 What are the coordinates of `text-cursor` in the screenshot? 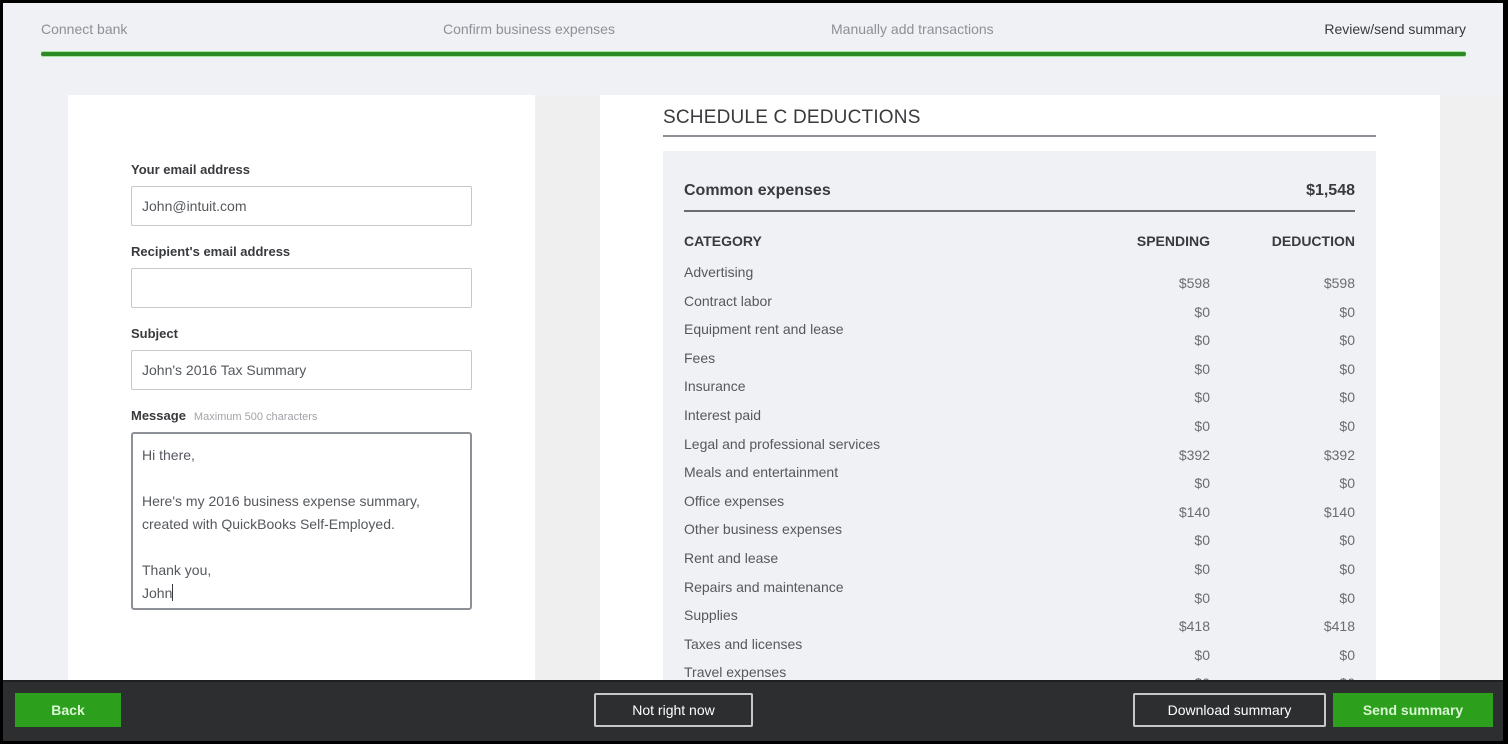 It's located at (173, 592).